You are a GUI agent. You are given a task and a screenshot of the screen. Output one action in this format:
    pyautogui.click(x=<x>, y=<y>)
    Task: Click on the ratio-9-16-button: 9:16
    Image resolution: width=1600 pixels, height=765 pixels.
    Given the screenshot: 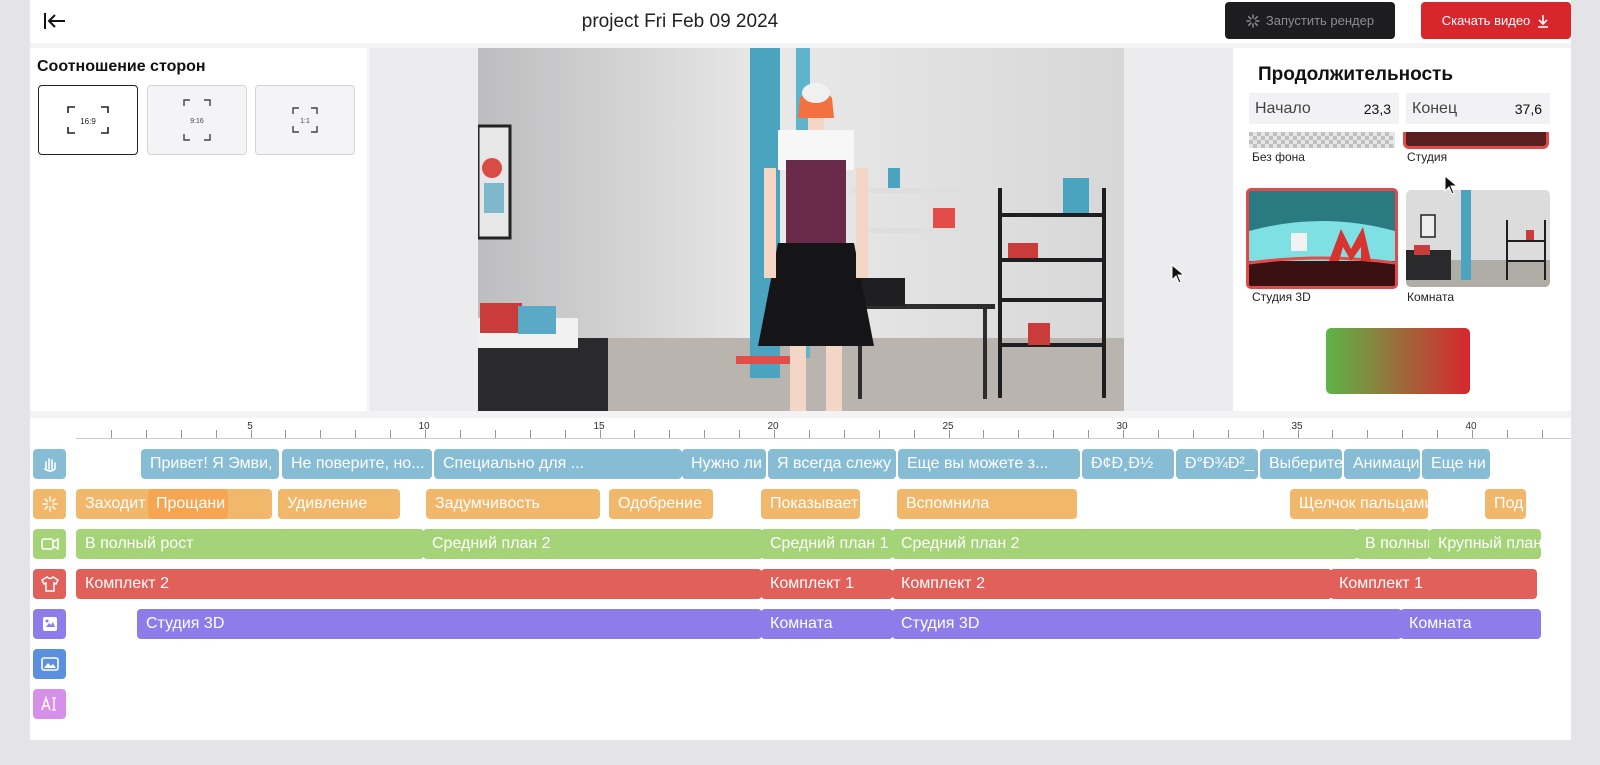 What is the action you would take?
    pyautogui.click(x=197, y=120)
    